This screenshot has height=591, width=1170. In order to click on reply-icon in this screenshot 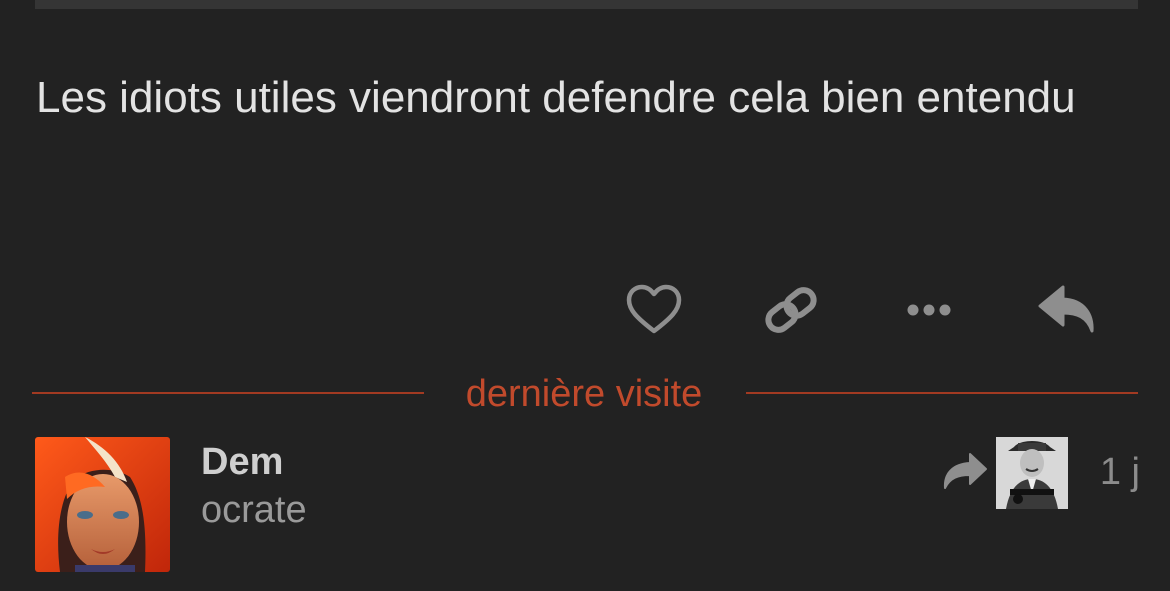, I will do `click(1066, 309)`.